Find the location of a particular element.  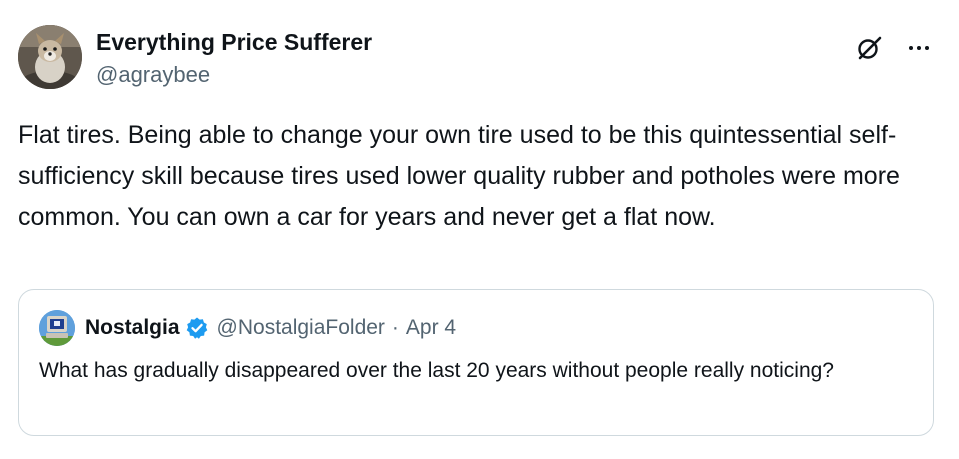

verified-badge-icon is located at coordinates (197, 328).